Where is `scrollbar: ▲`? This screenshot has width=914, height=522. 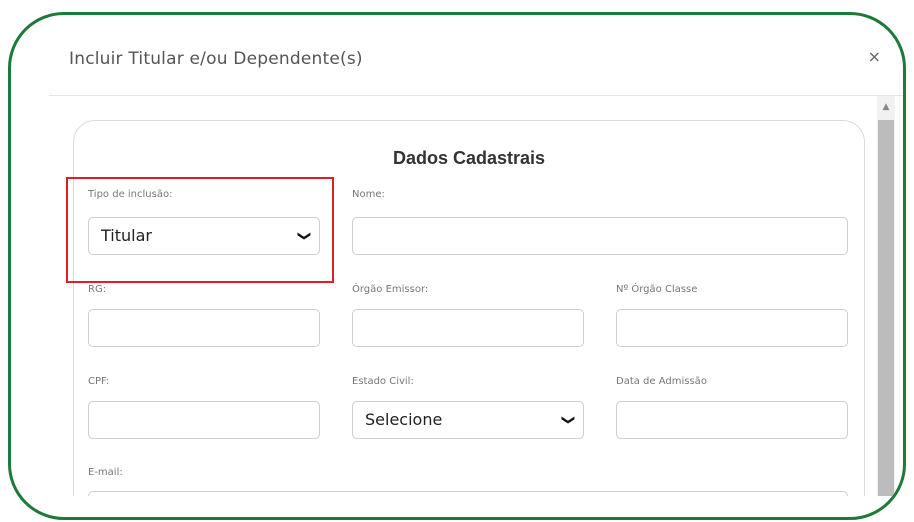
scrollbar: ▲ is located at coordinates (886, 296).